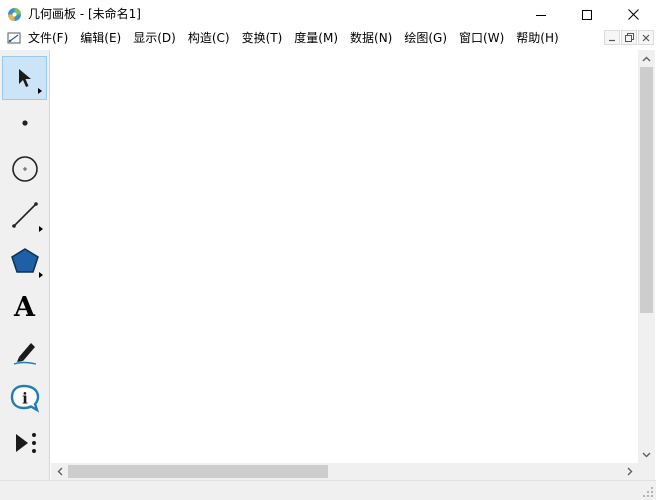 The height and width of the screenshot is (500, 656). I want to click on menu-item: 度量(M), so click(316, 38).